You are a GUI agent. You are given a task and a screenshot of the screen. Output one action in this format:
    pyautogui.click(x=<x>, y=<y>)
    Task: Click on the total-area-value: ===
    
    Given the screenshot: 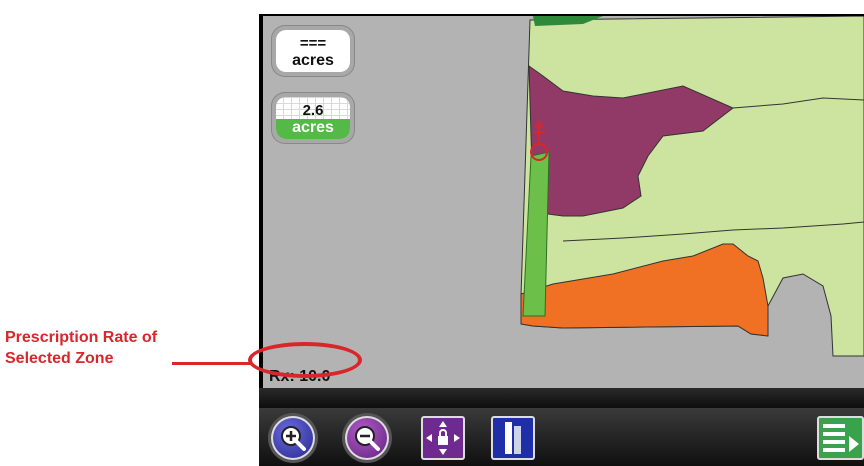 What is the action you would take?
    pyautogui.click(x=313, y=43)
    